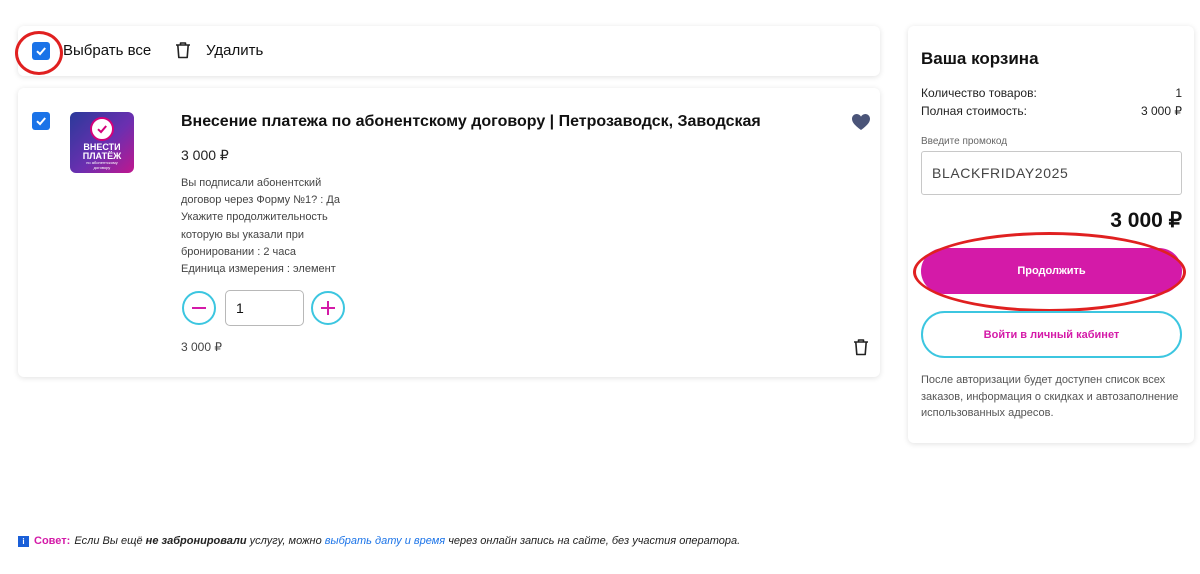  I want to click on select-all-label: Выбрать все, so click(107, 50).